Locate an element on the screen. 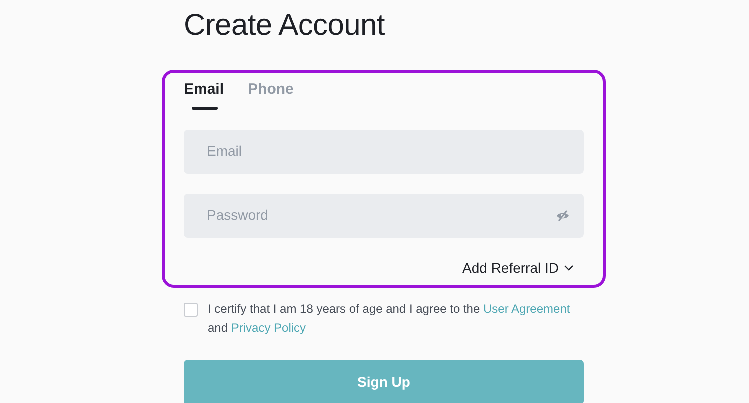 This screenshot has width=749, height=403. agreement-text: I certify that I am 18 years of age and I agree to the User Agreement and Privacy Policy is located at coordinates (390, 318).